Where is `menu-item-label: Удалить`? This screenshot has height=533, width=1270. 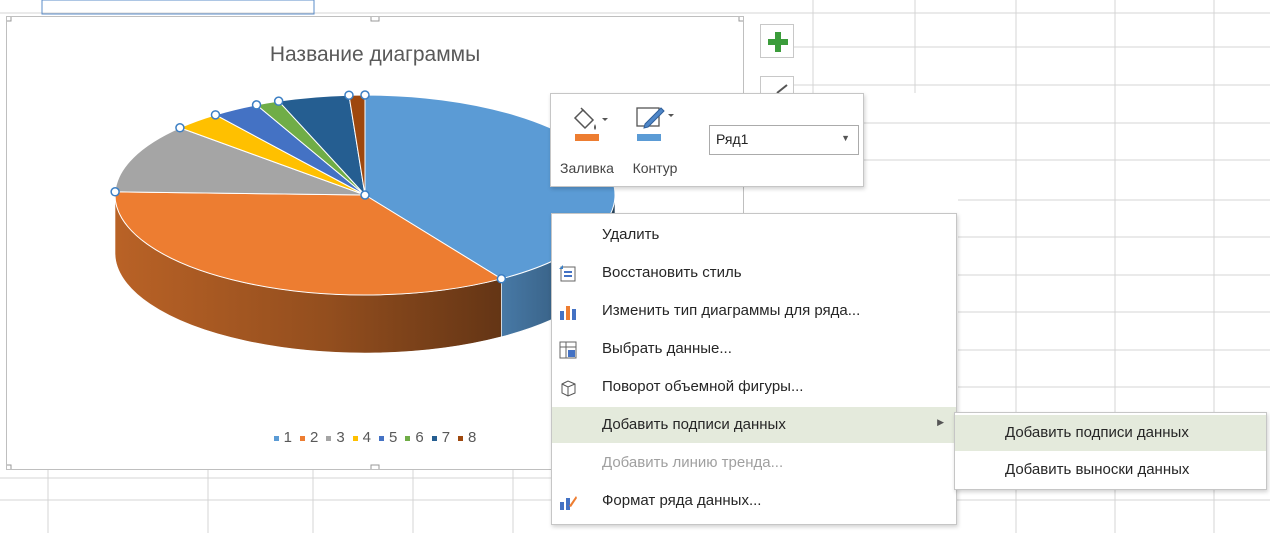 menu-item-label: Удалить is located at coordinates (631, 234).